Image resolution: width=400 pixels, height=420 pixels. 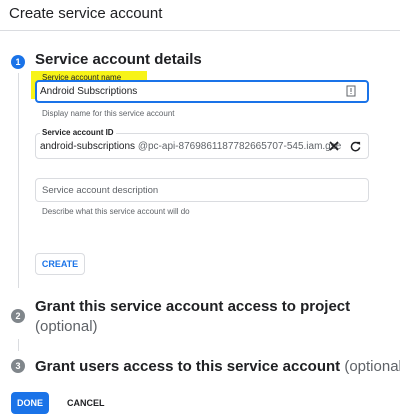 What do you see at coordinates (60, 264) in the screenshot?
I see `create-button: CREATE` at bounding box center [60, 264].